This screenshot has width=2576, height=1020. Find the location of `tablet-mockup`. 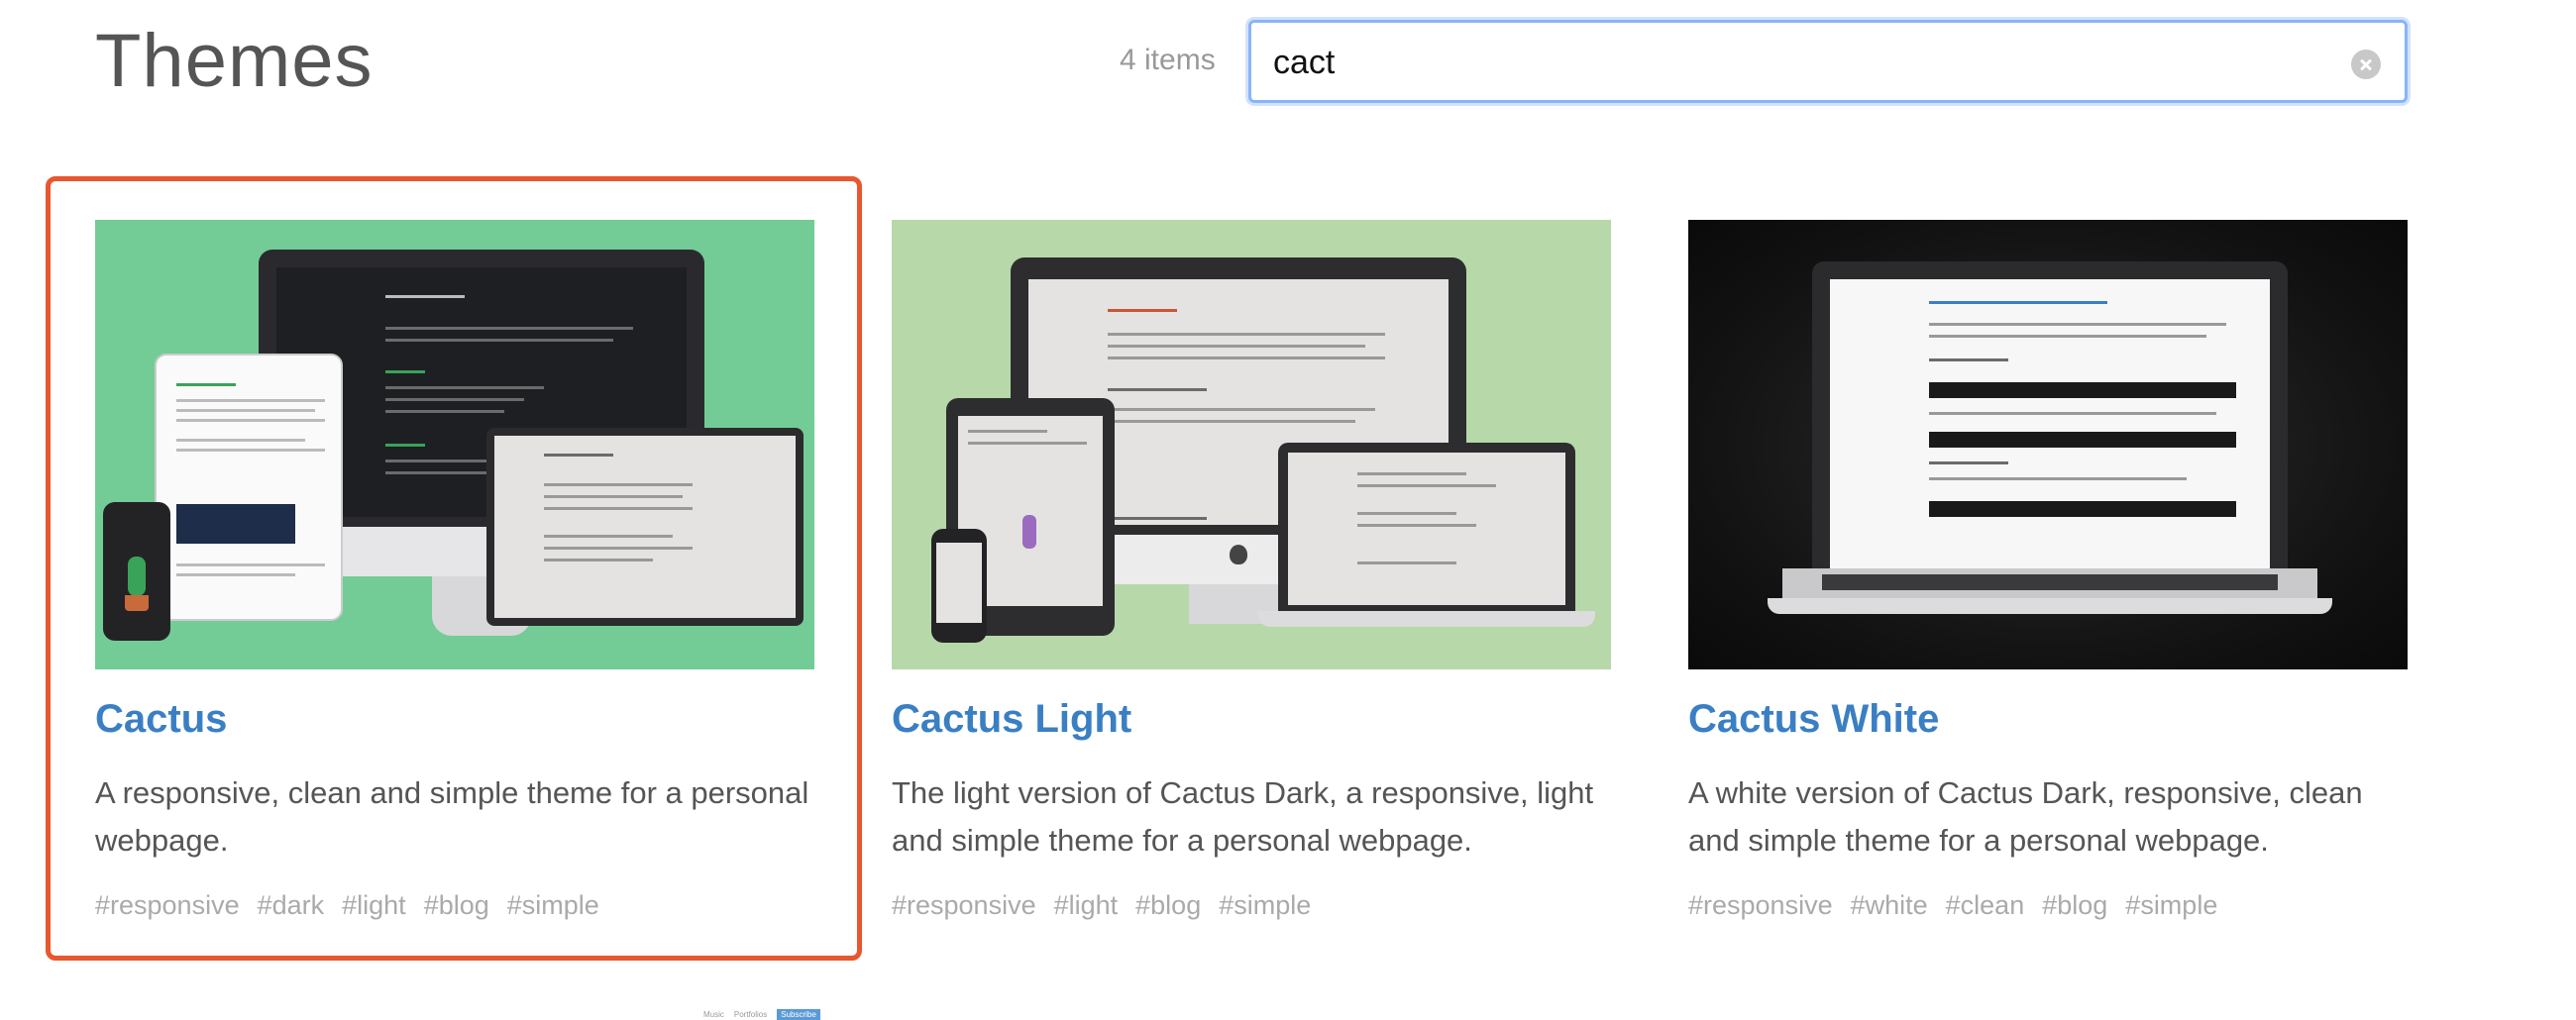

tablet-mockup is located at coordinates (249, 487).